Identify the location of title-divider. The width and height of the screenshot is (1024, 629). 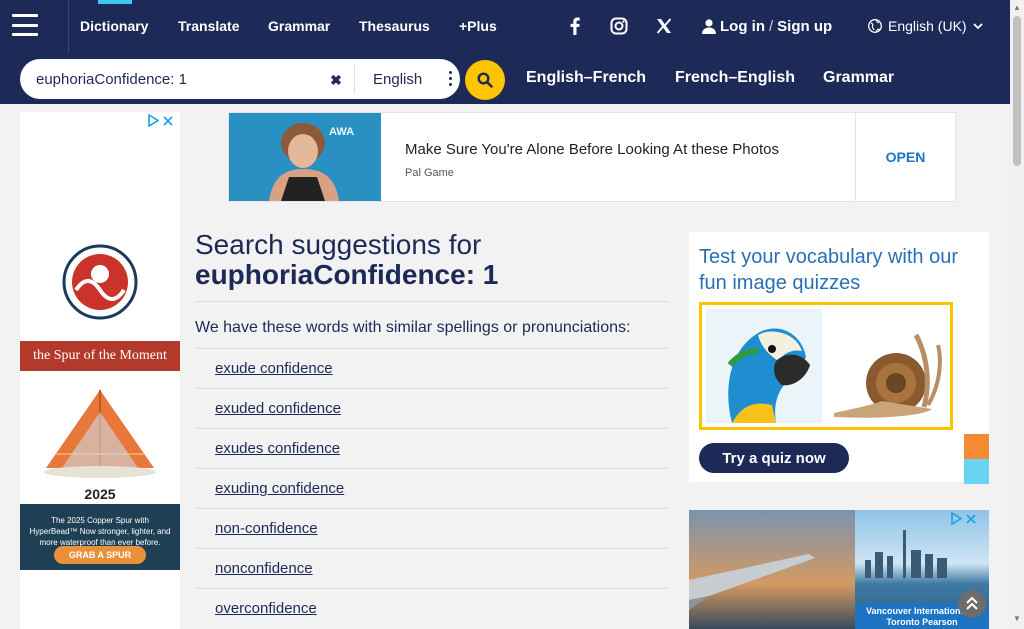
(432, 301).